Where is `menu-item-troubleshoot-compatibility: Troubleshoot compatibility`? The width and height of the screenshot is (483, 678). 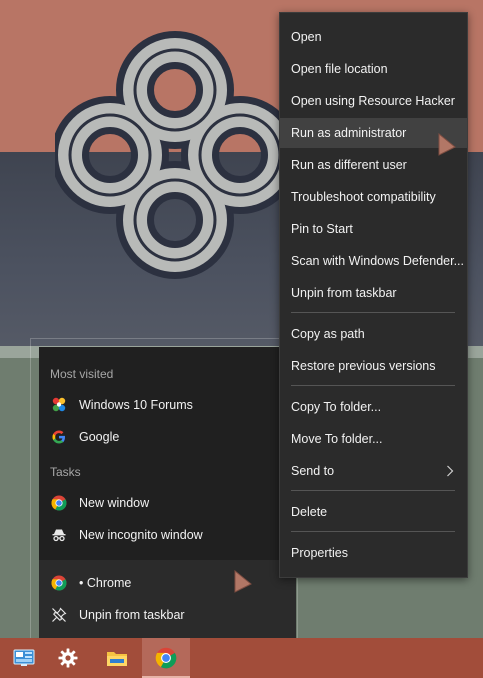
menu-item-troubleshoot-compatibility: Troubleshoot compatibility is located at coordinates (373, 197).